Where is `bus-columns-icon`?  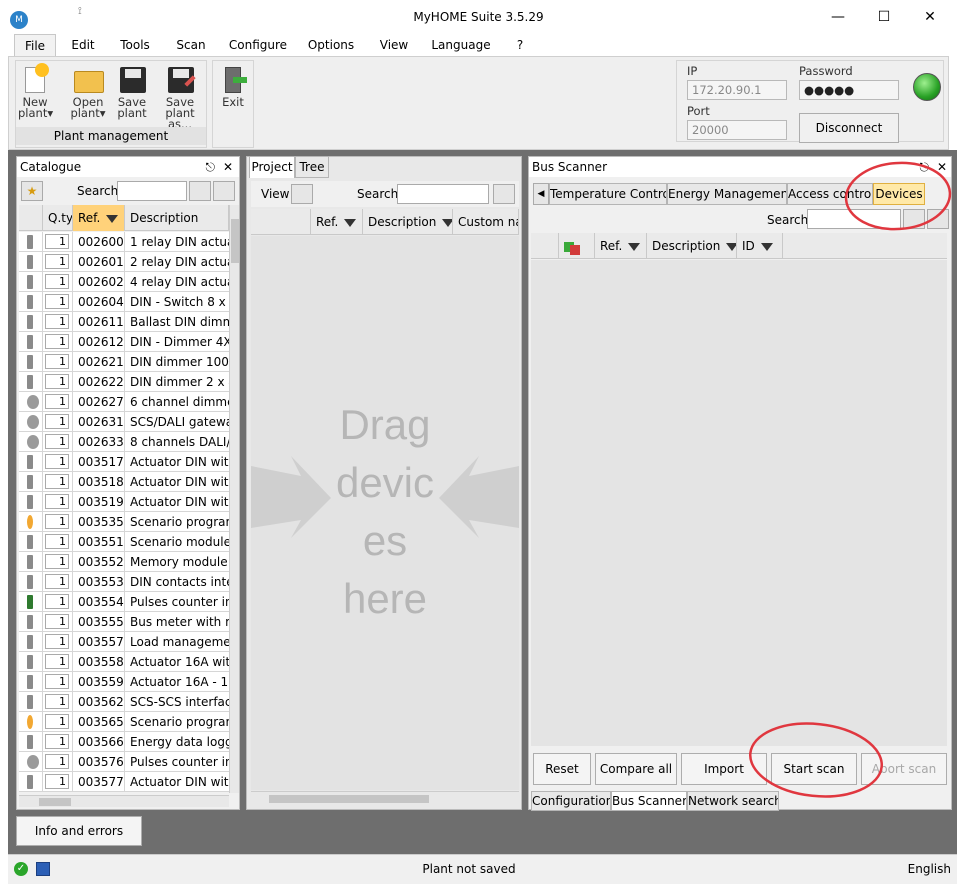 bus-columns-icon is located at coordinates (938, 219).